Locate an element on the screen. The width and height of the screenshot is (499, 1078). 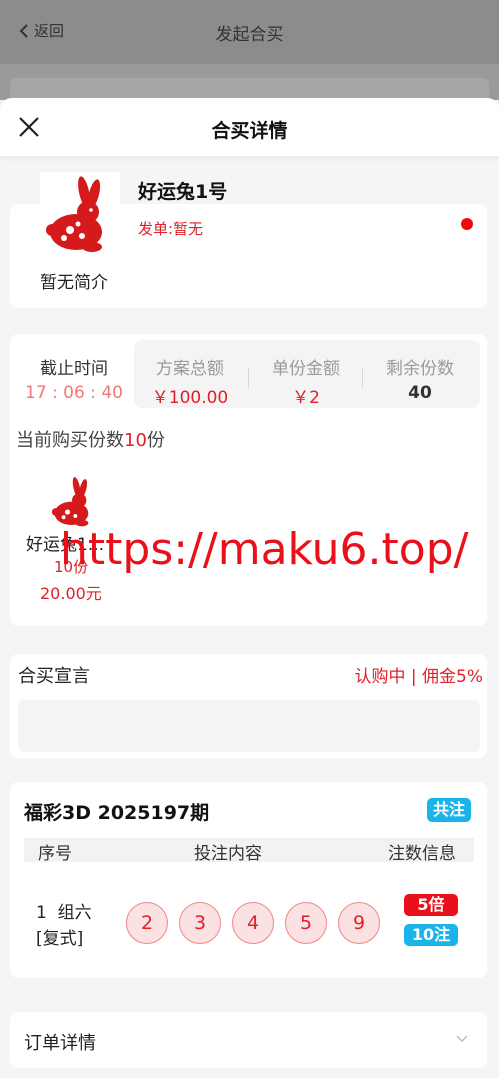
background-header: 返回 发起合买 is located at coordinates (249, 32).